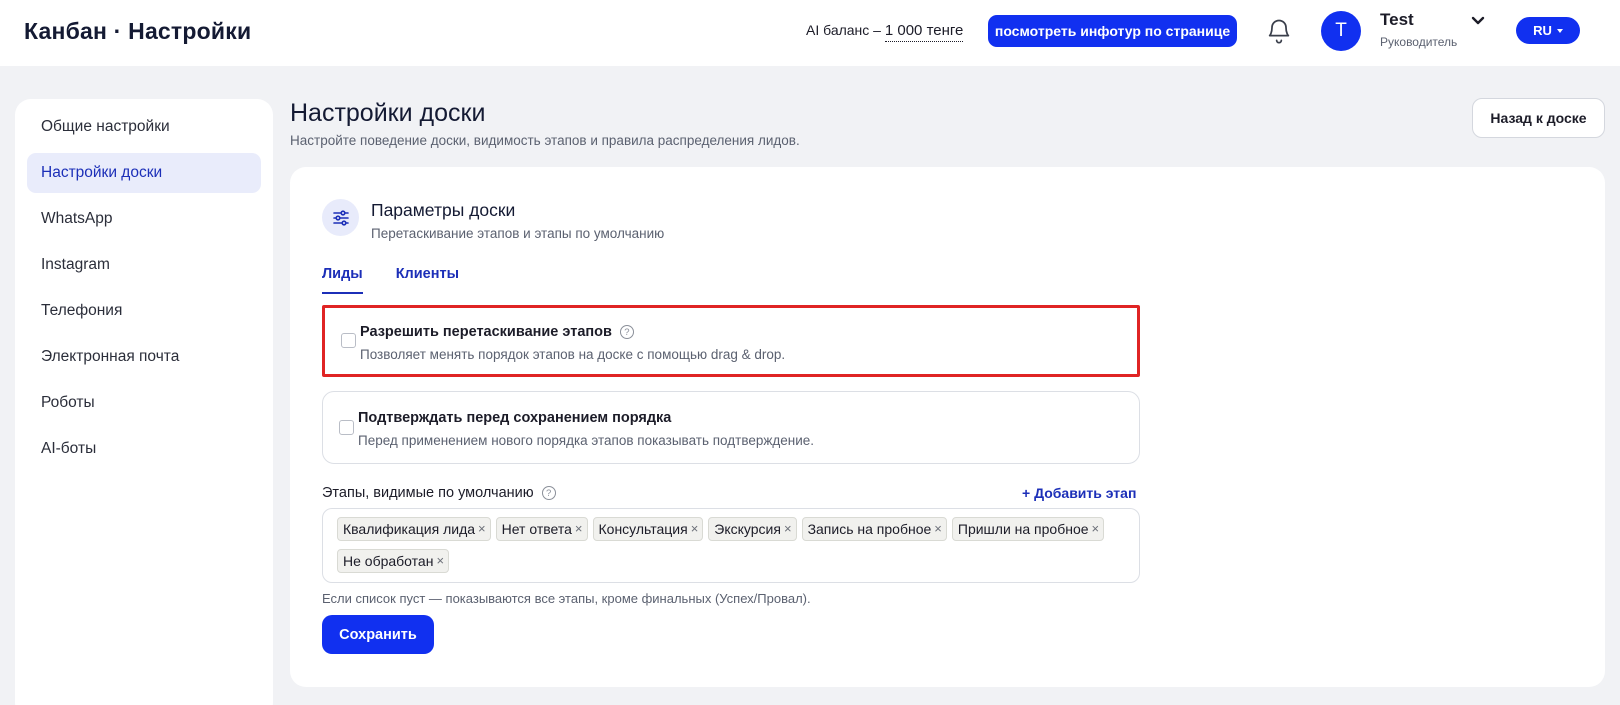  What do you see at coordinates (427, 277) in the screenshot?
I see `tab-clients: Клиенты` at bounding box center [427, 277].